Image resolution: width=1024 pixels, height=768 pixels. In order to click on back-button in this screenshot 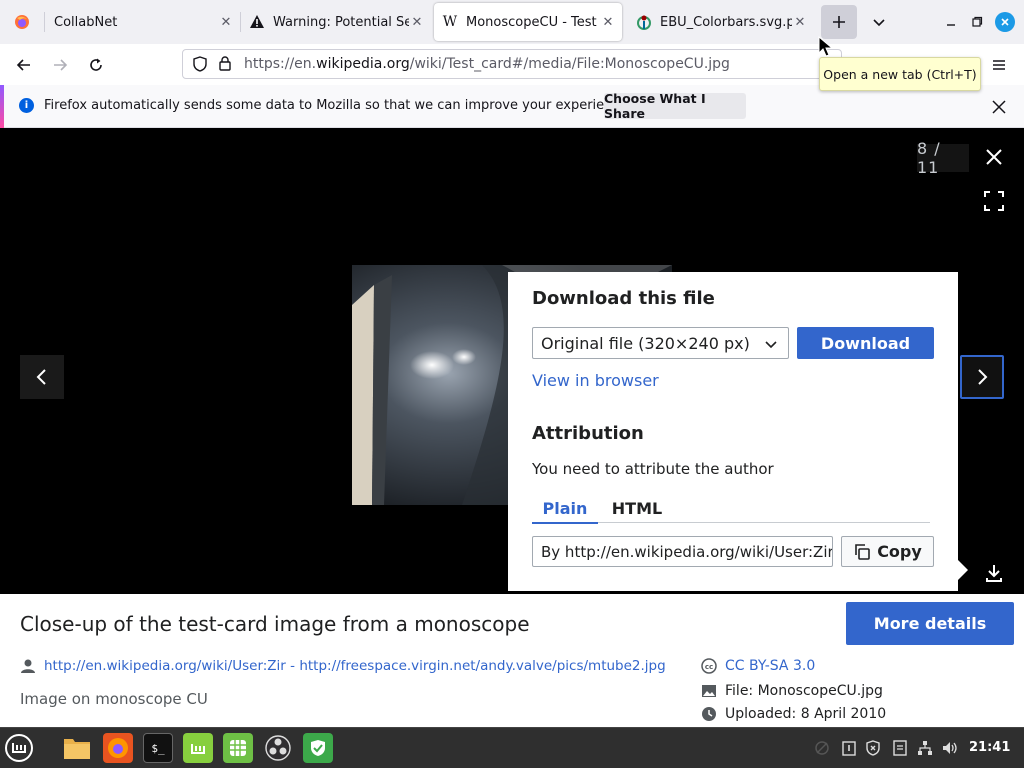, I will do `click(24, 65)`.